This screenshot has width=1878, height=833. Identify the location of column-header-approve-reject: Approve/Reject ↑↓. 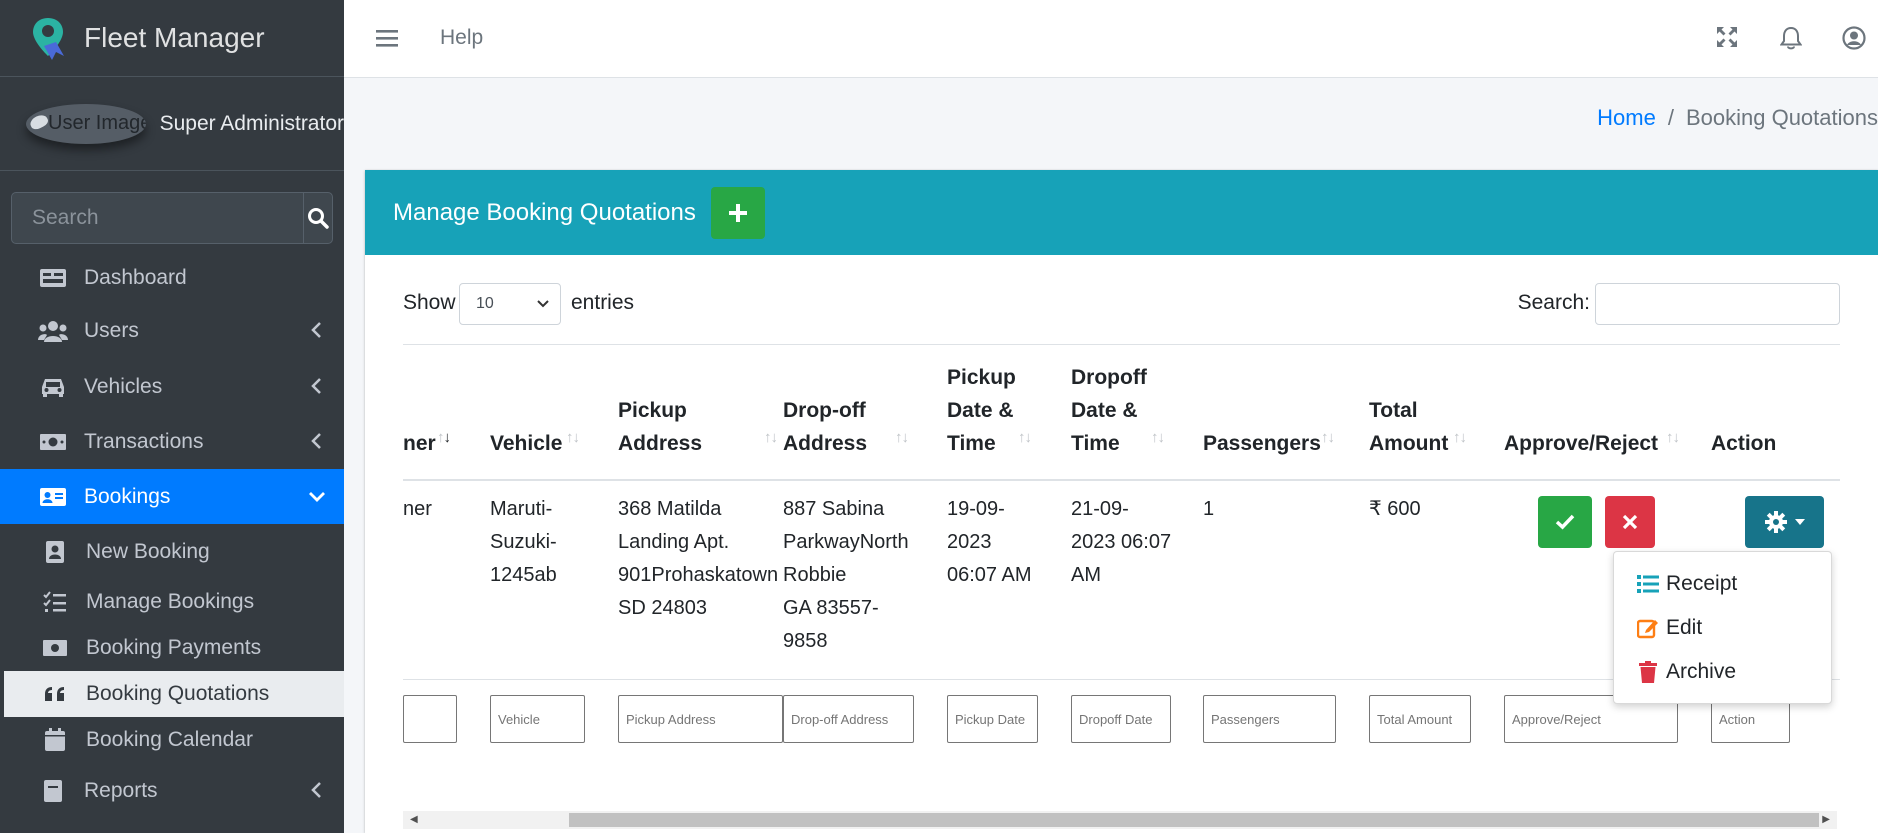
(1594, 412).